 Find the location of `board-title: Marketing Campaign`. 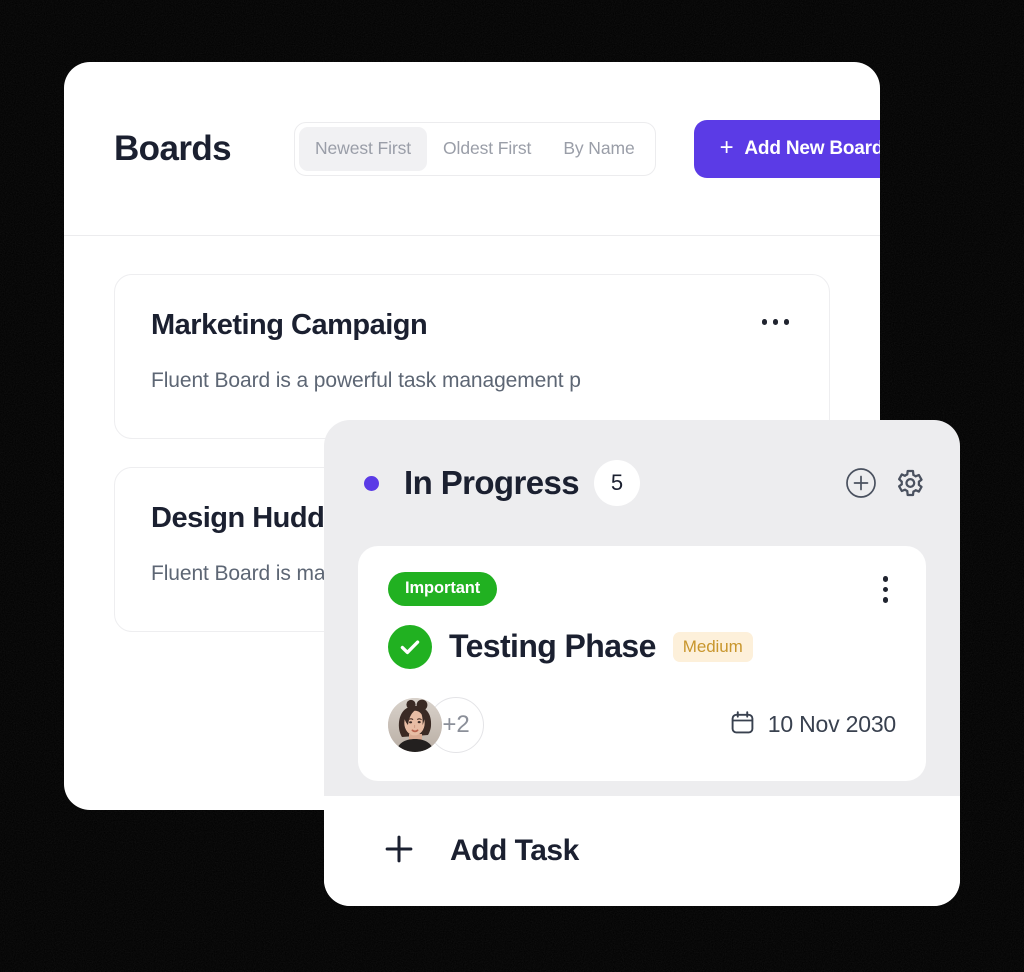

board-title: Marketing Campaign is located at coordinates (289, 325).